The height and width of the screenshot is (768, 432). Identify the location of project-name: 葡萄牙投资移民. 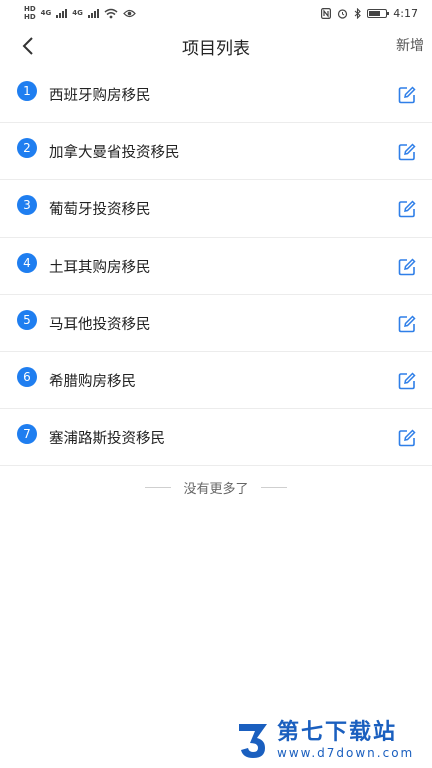
(100, 210).